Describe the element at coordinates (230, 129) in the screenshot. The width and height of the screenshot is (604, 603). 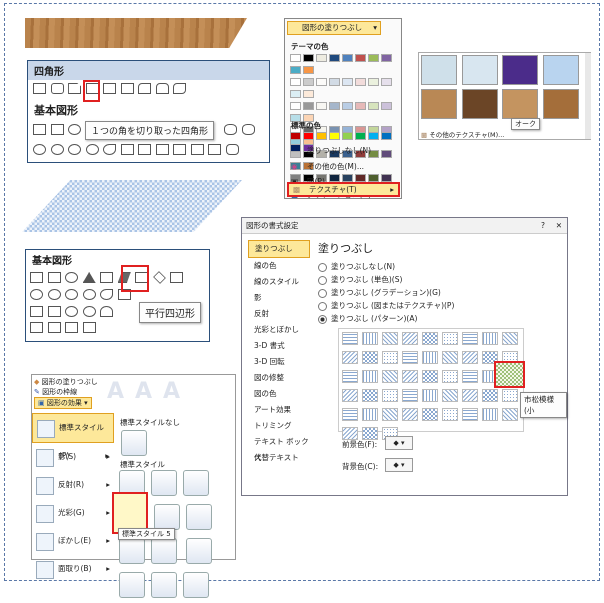
I see `octagon-7-shape` at that location.